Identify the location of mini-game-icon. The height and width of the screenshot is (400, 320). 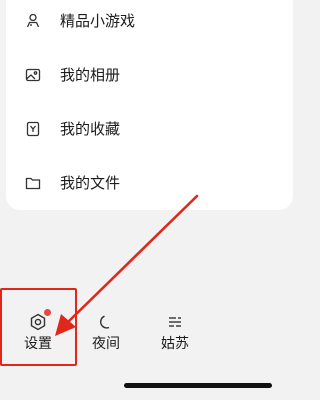
(33, 21).